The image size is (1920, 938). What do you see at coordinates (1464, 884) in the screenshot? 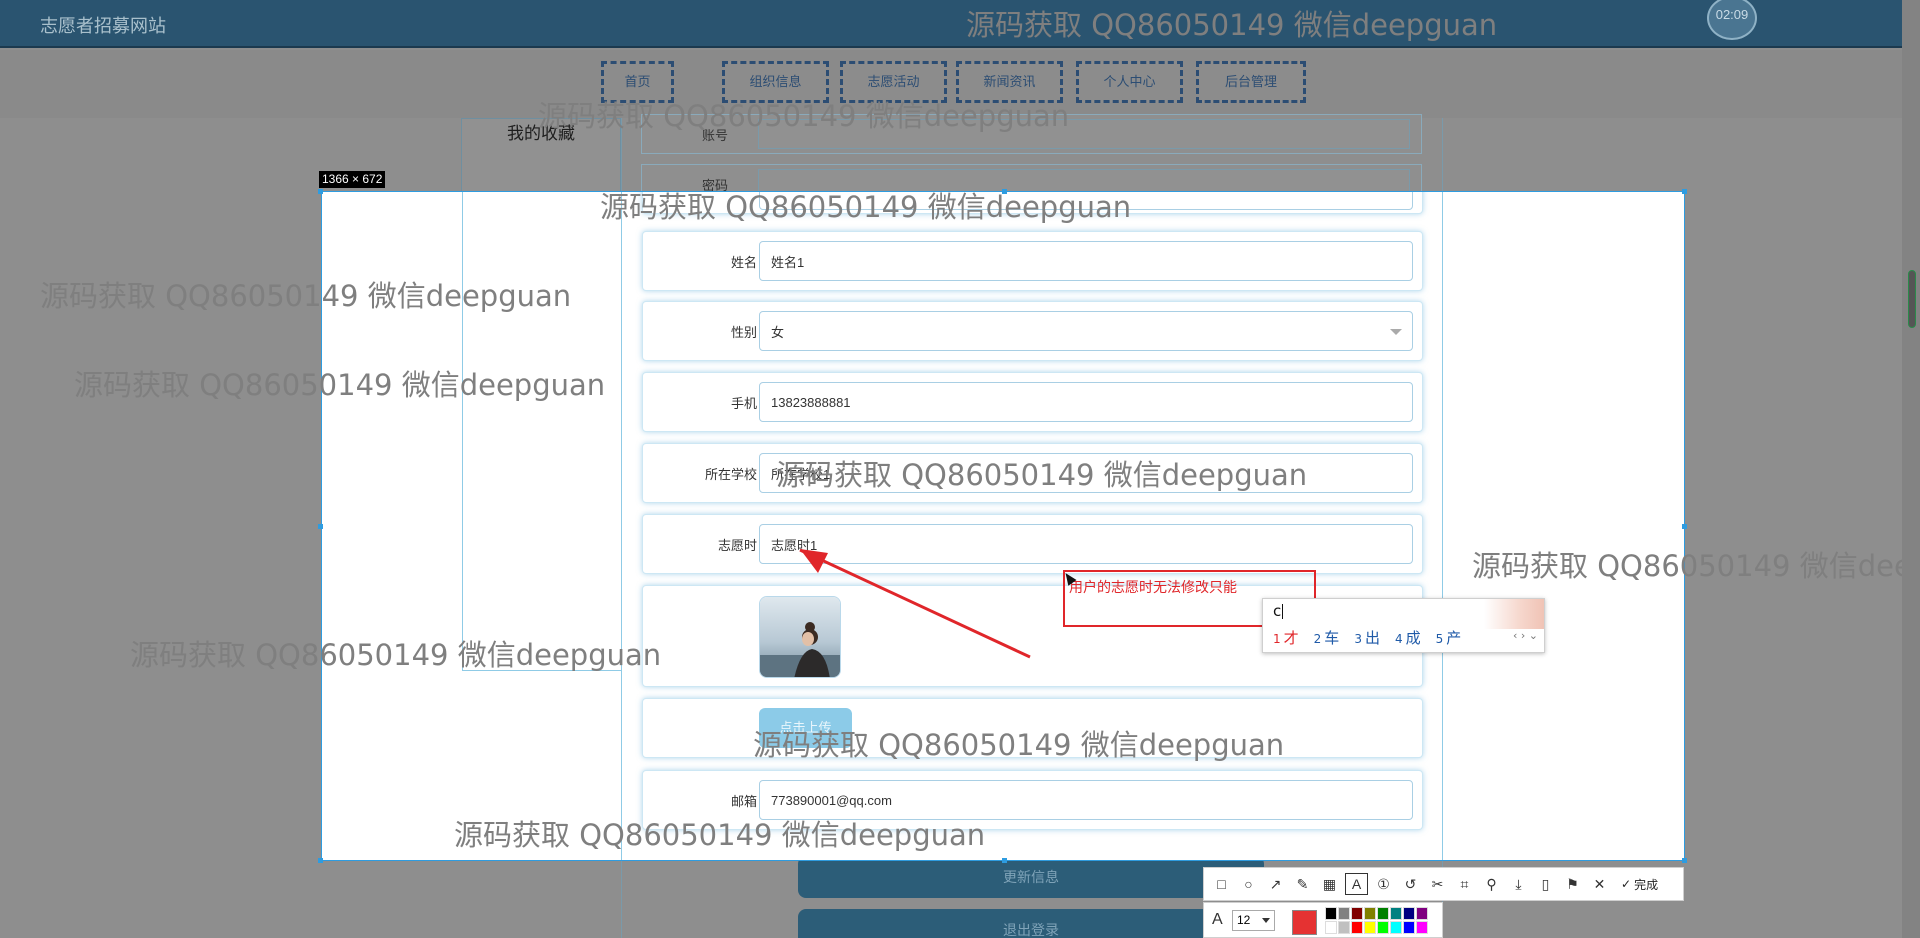
I see `ocr-icon: ⌗` at bounding box center [1464, 884].